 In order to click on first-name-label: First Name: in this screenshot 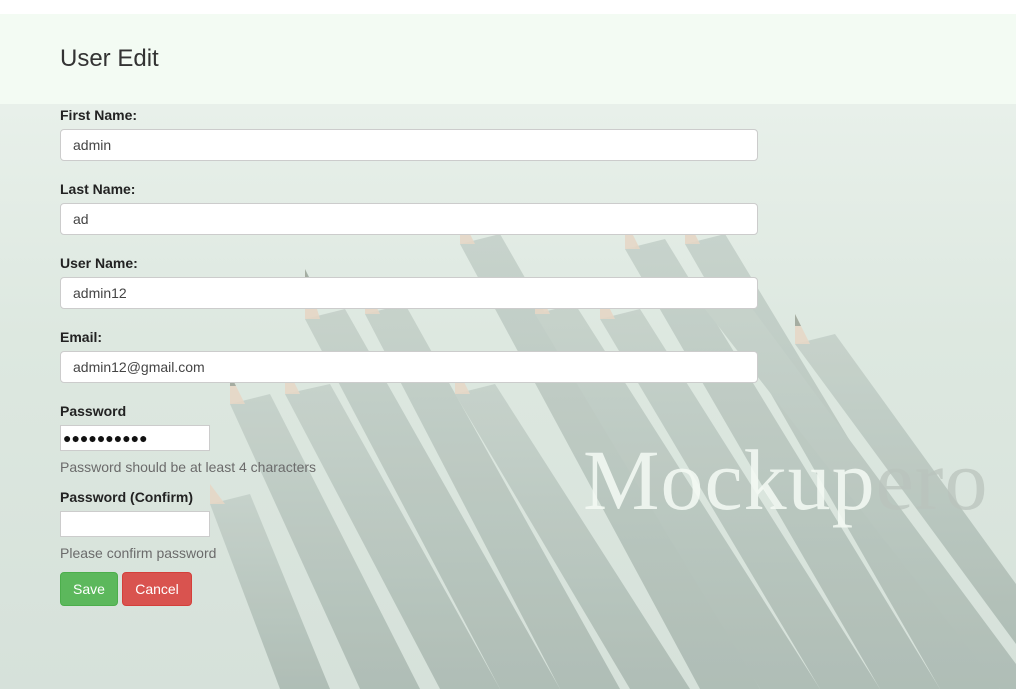, I will do `click(99, 115)`.